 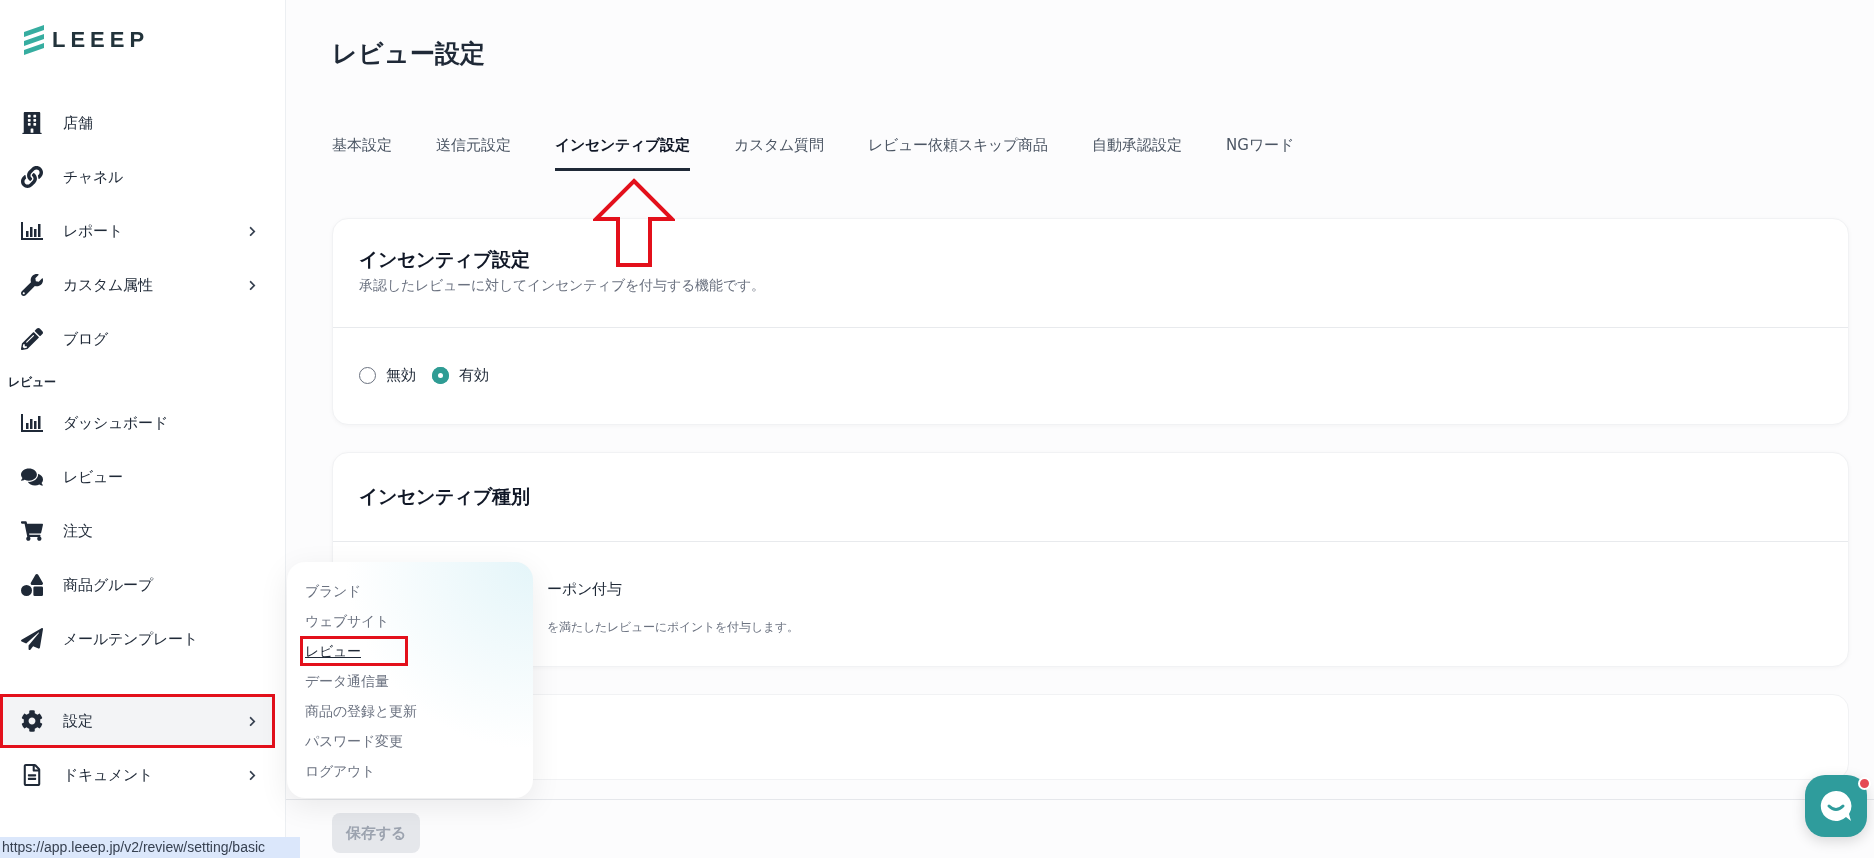 I want to click on cart-icon, so click(x=32, y=531).